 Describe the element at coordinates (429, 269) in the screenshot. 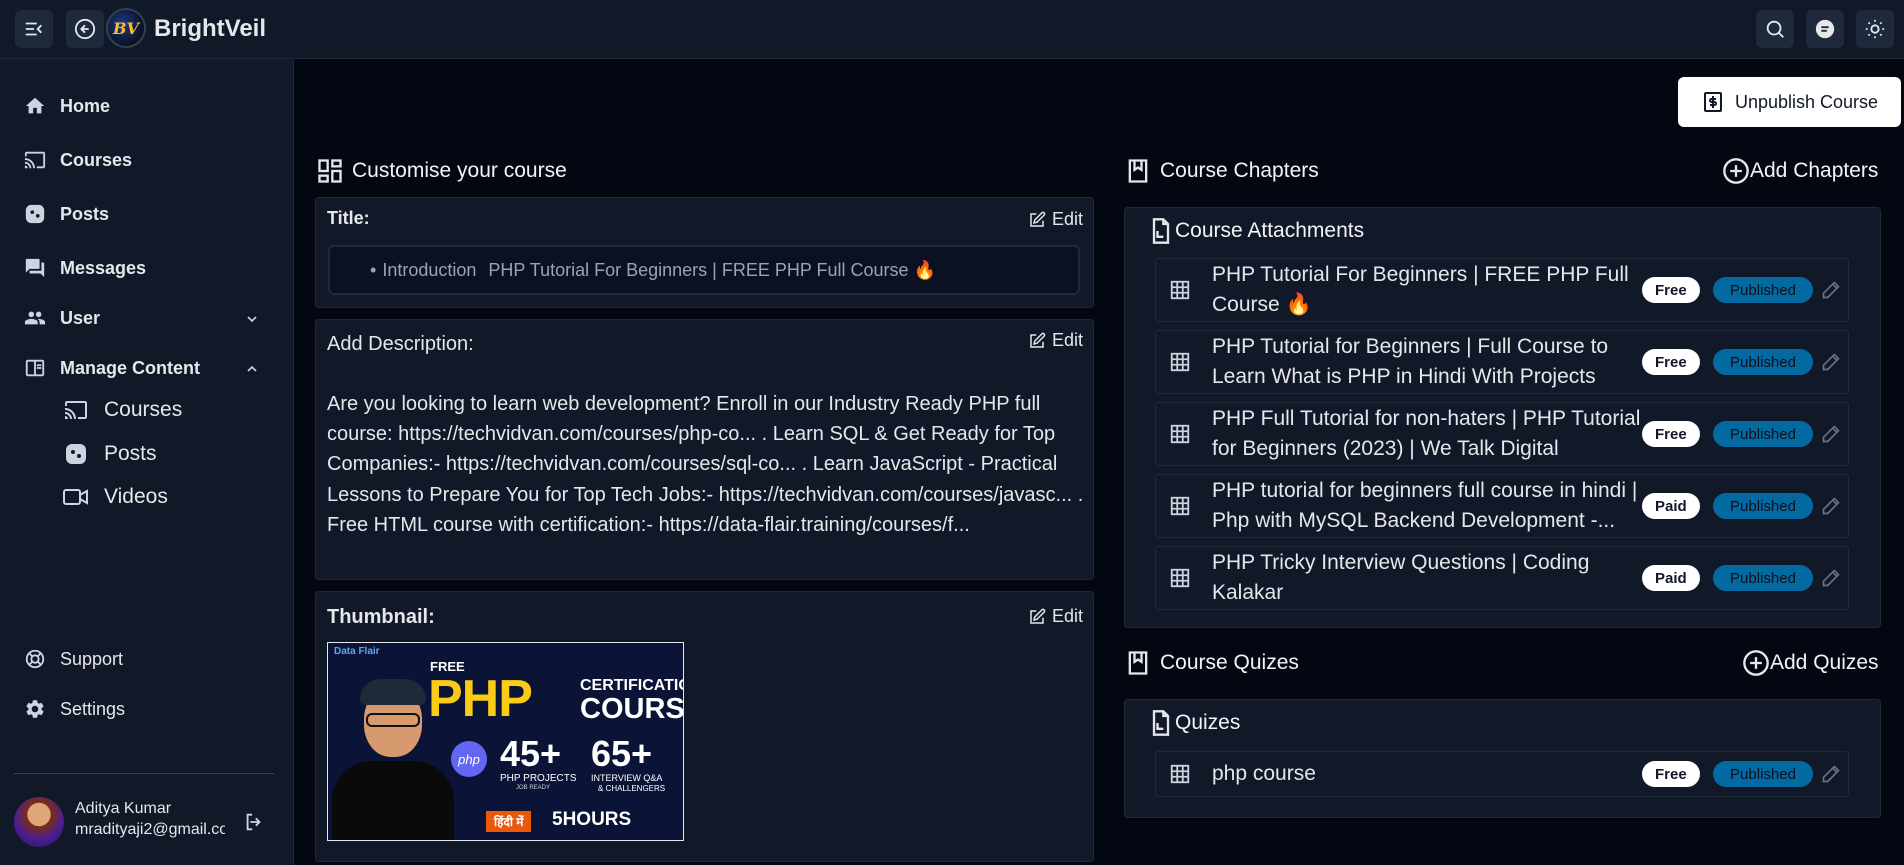

I see `title-prefix: Introduction` at that location.